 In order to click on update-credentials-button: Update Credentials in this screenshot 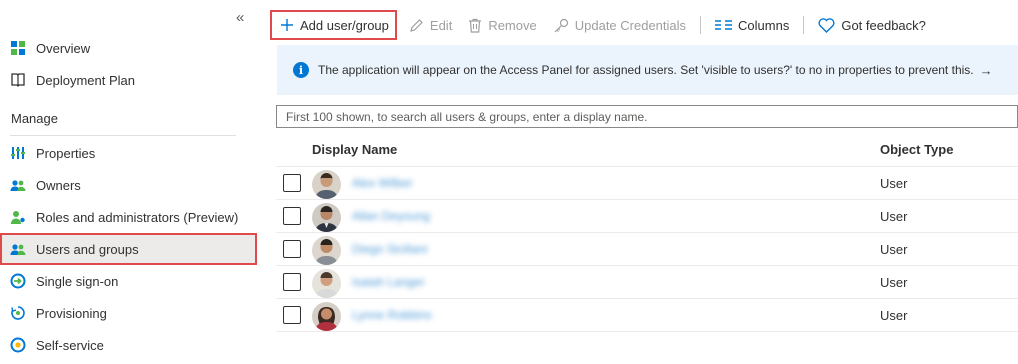, I will do `click(619, 25)`.